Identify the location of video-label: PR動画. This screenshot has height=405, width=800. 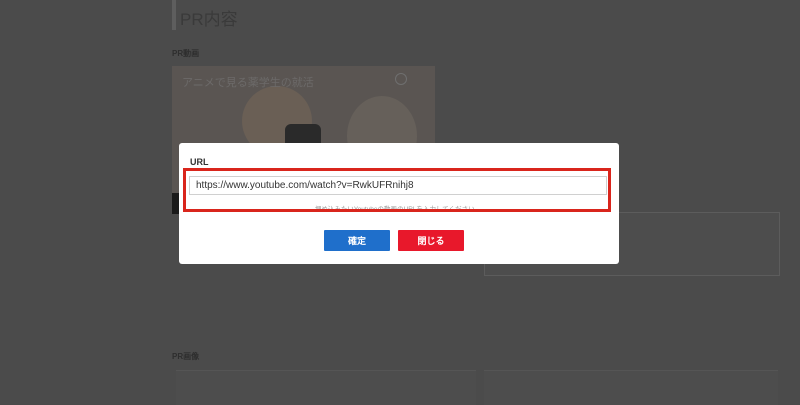
(186, 53).